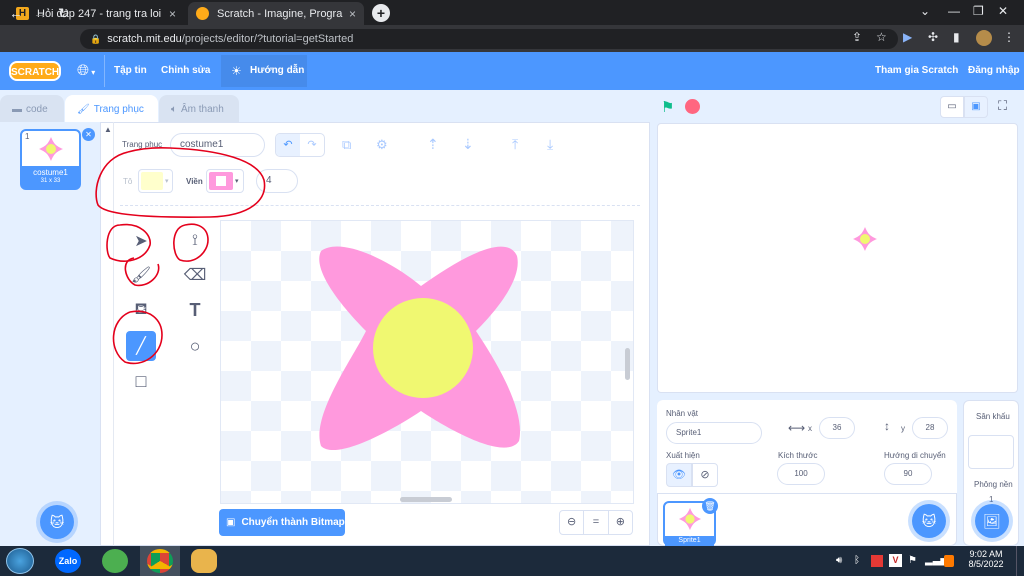 This screenshot has width=1024, height=576. I want to click on costume-thumbnail, so click(51, 149).